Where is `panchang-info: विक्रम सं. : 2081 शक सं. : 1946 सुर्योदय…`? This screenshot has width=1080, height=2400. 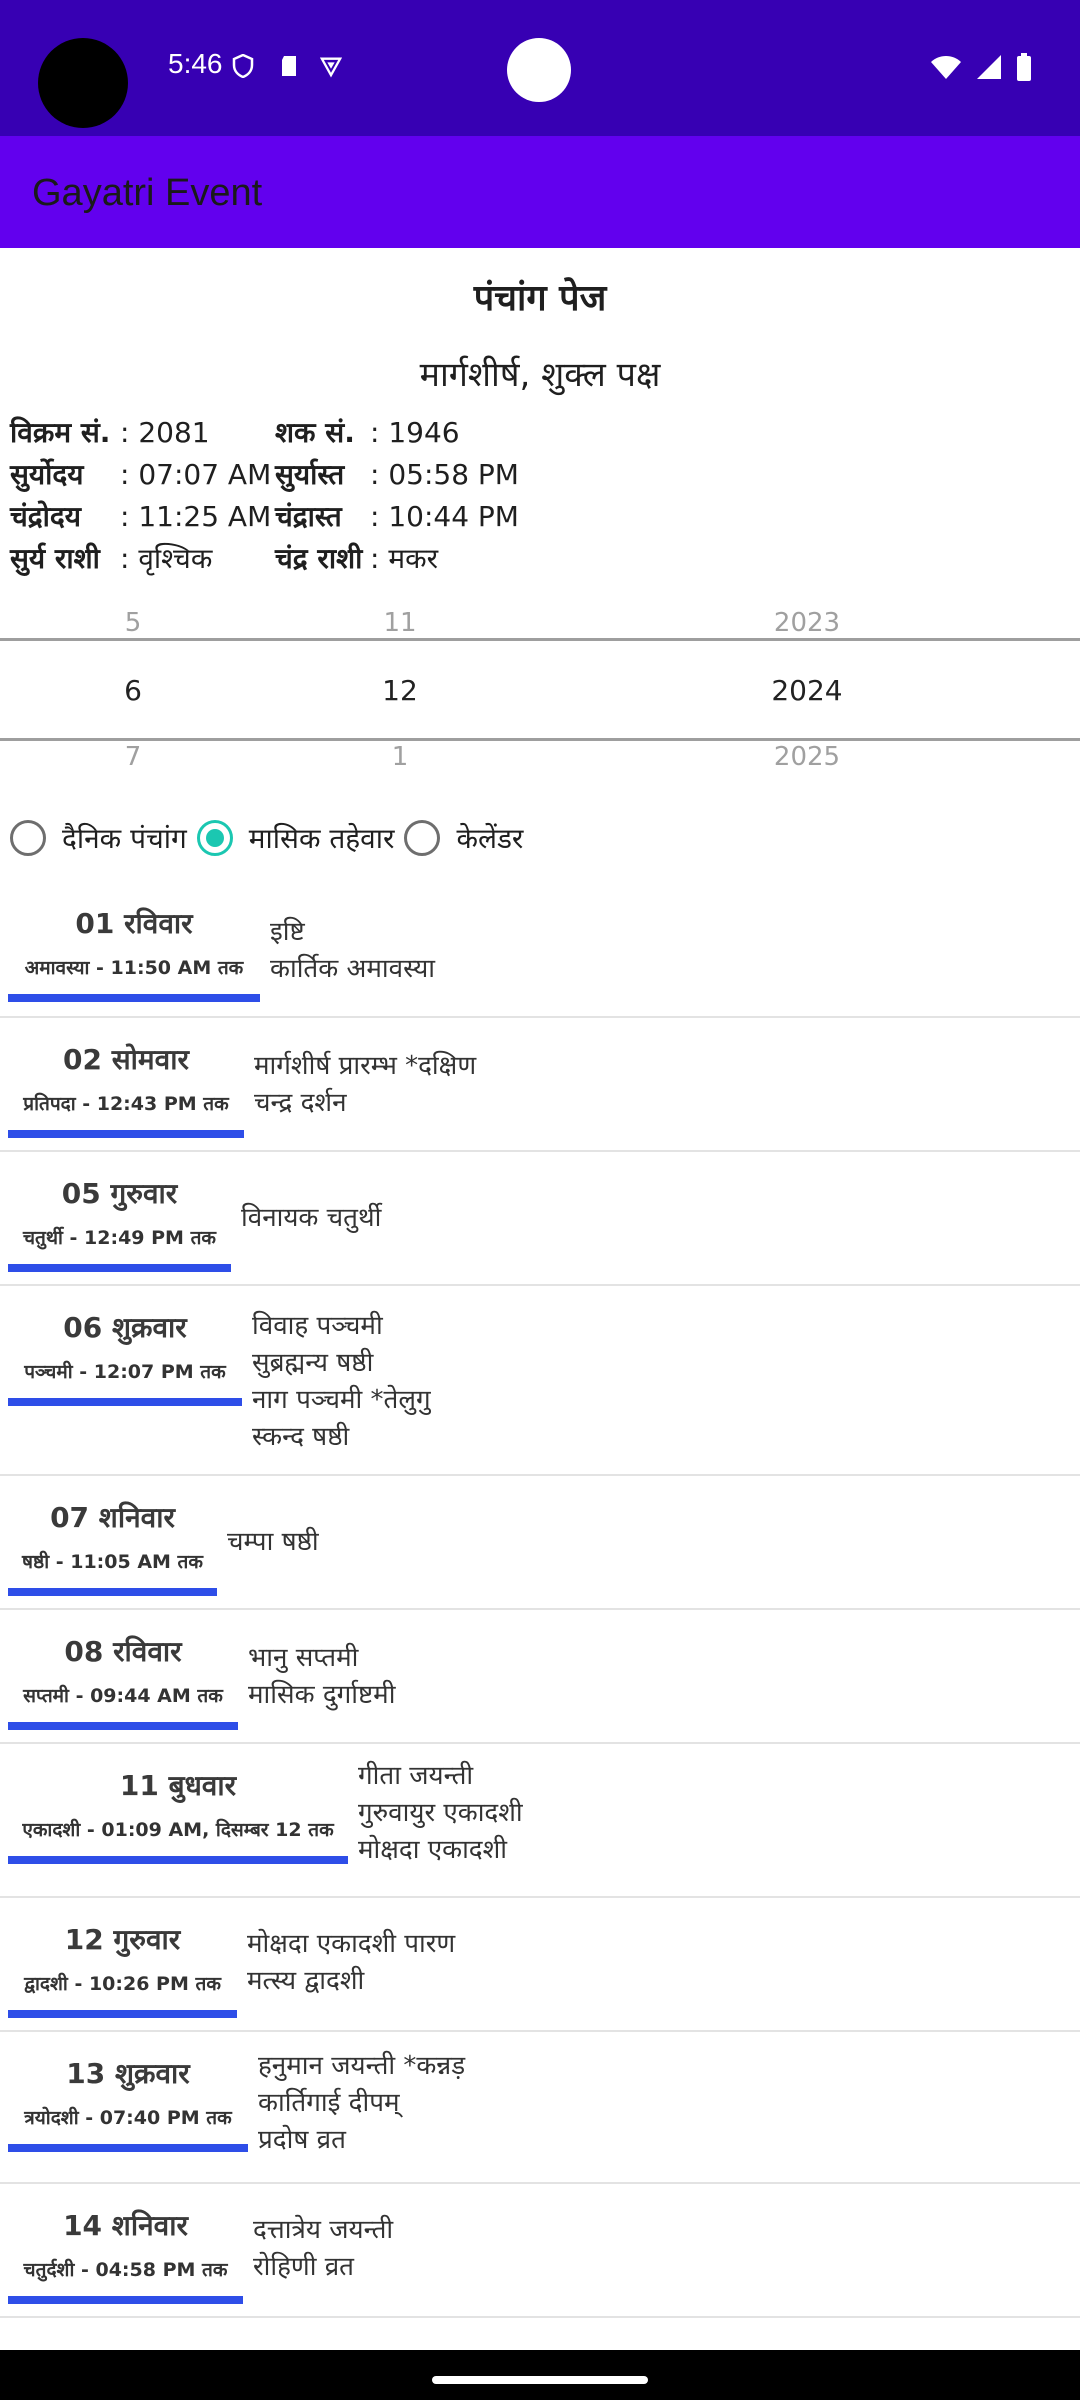 panchang-info: विक्रम सं. : 2081 शक सं. : 1946 सुर्योदय… is located at coordinates (290, 496).